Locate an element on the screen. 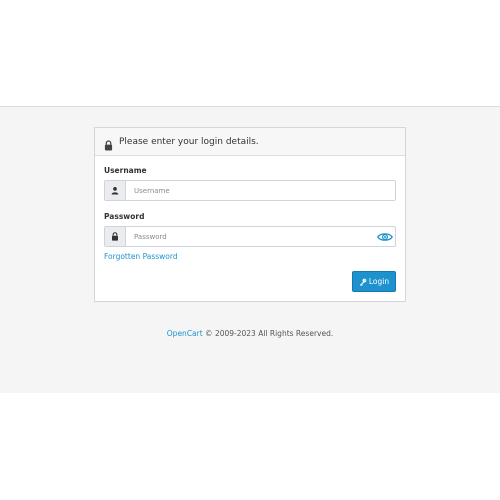 Image resolution: width=500 pixels, height=500 pixels. eye-icon is located at coordinates (385, 236).